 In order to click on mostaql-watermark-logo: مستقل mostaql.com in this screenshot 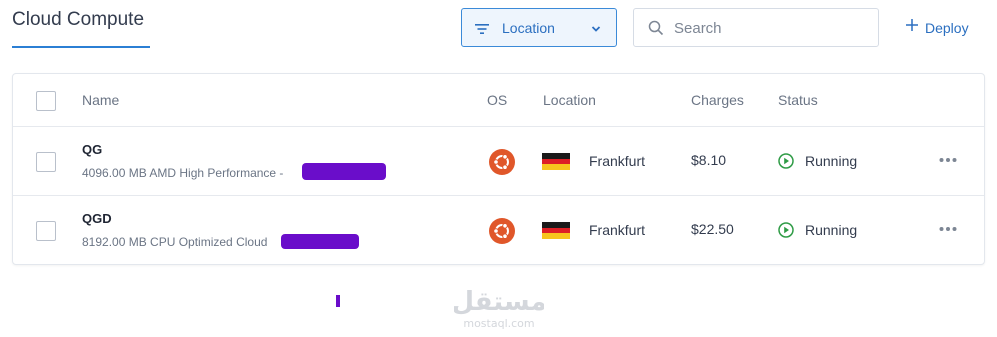, I will do `click(499, 308)`.